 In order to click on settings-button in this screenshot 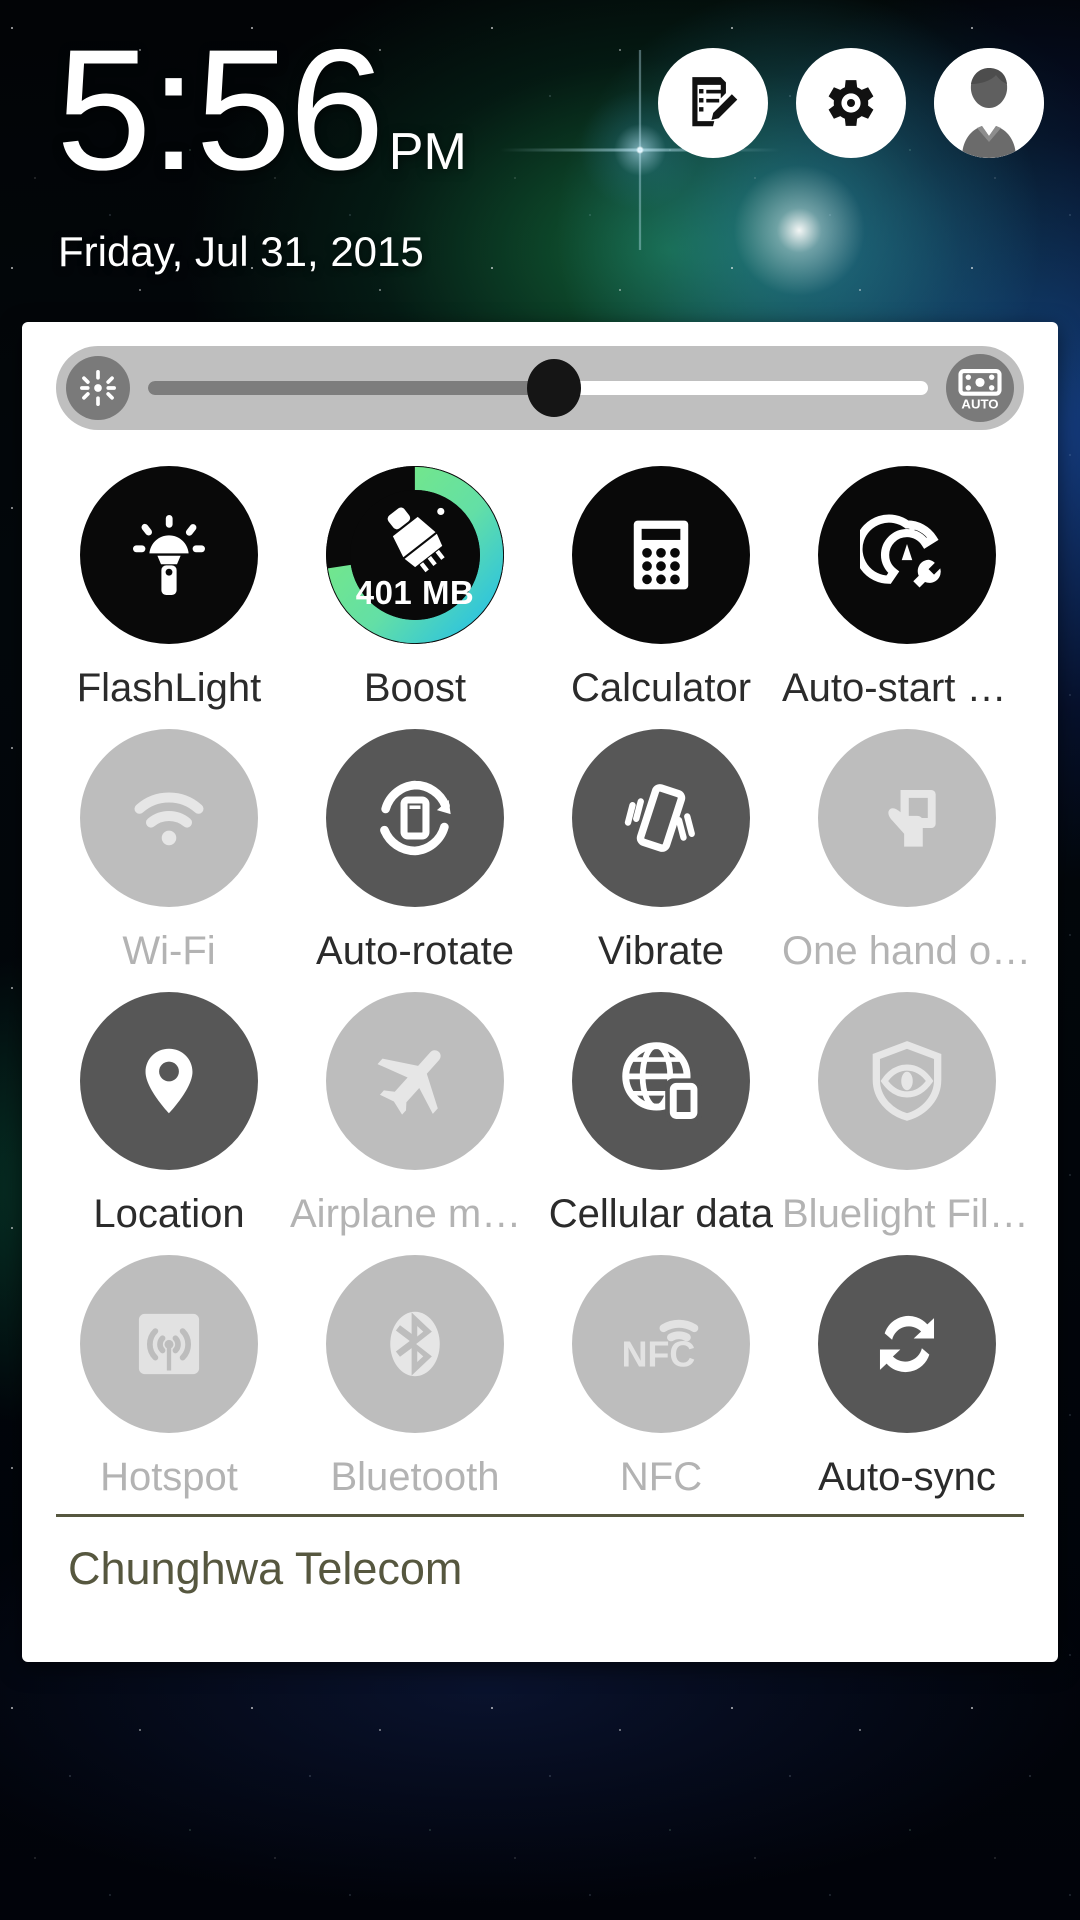, I will do `click(851, 103)`.